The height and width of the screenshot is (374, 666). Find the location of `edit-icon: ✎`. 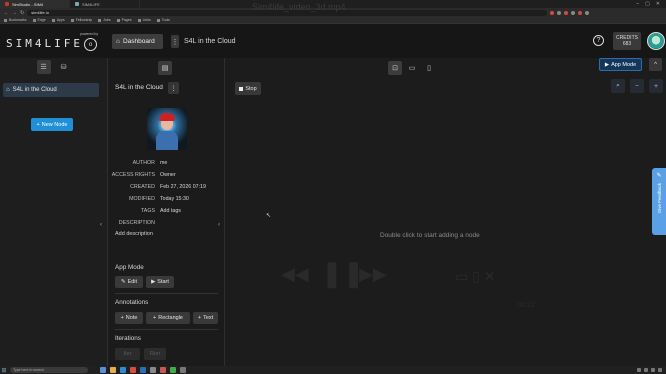

edit-icon: ✎ is located at coordinates (659, 176).